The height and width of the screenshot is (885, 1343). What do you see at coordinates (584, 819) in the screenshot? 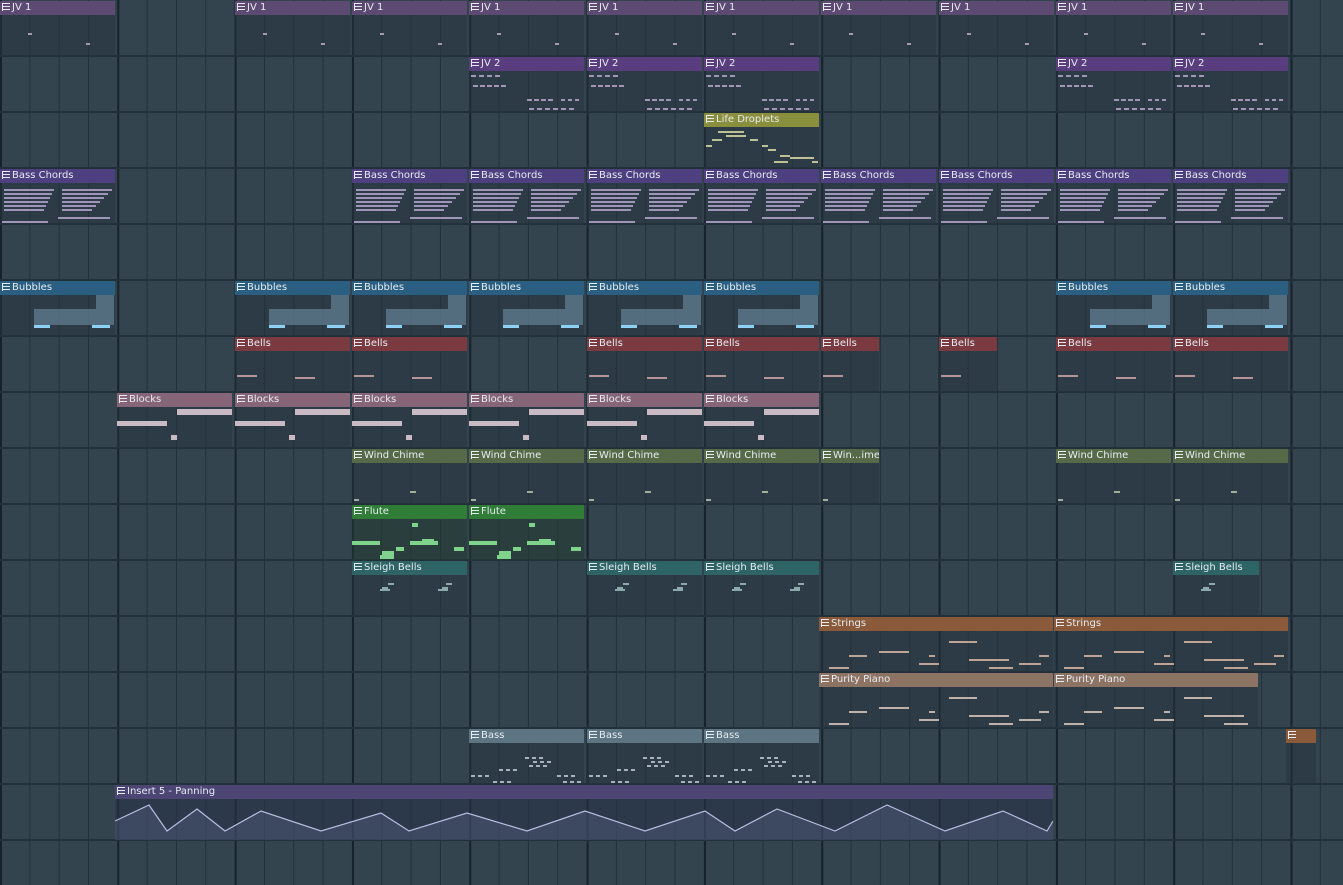
I see `automation-curve` at bounding box center [584, 819].